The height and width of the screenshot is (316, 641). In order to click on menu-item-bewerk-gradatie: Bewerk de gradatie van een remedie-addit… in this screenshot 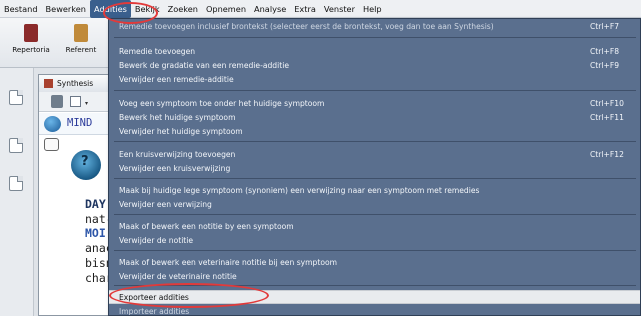, I will do `click(374, 65)`.